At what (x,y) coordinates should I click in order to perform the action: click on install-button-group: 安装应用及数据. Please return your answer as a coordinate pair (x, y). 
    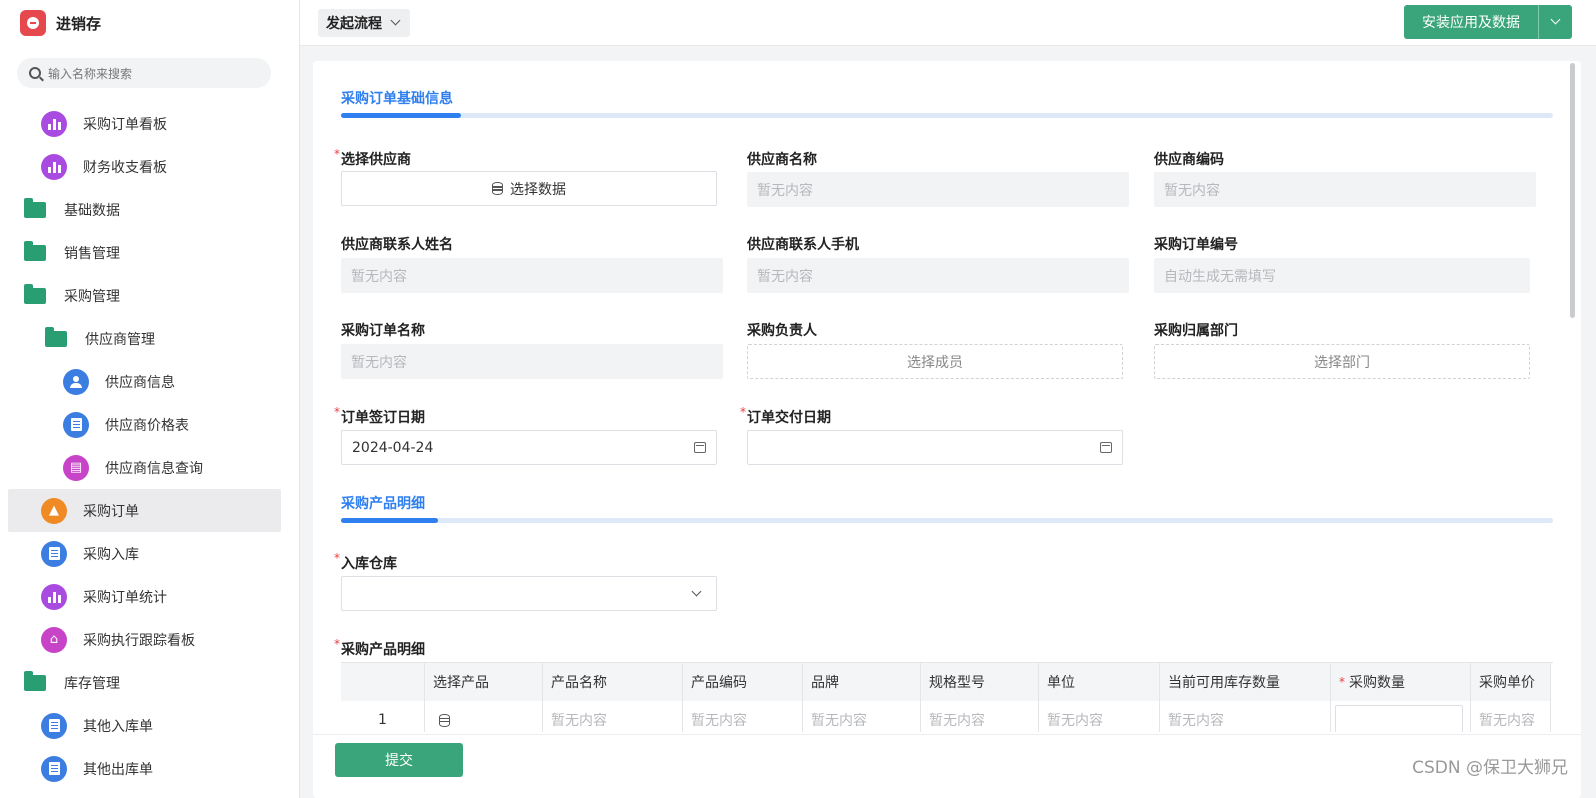
    Looking at the image, I should click on (1488, 22).